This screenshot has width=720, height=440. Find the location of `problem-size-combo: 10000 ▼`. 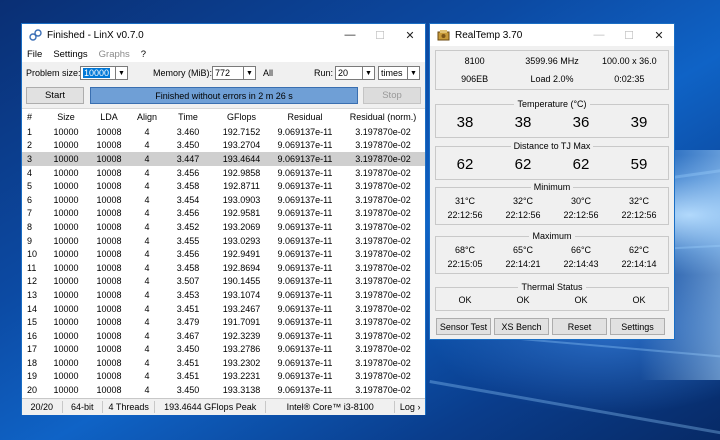

problem-size-combo: 10000 ▼ is located at coordinates (104, 73).